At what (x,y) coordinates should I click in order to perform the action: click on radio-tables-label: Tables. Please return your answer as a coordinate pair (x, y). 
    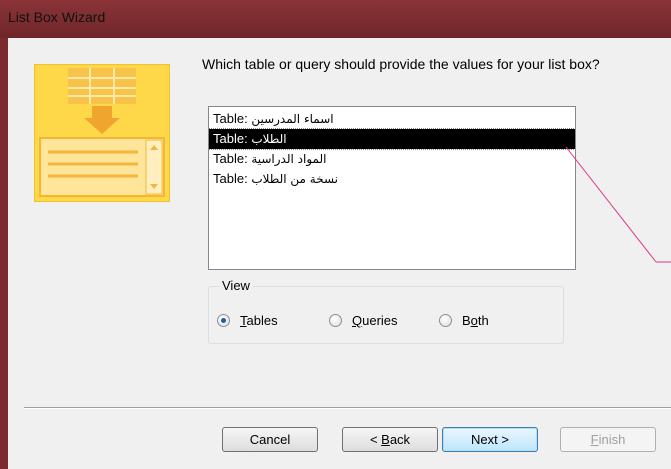
    Looking at the image, I should click on (259, 320).